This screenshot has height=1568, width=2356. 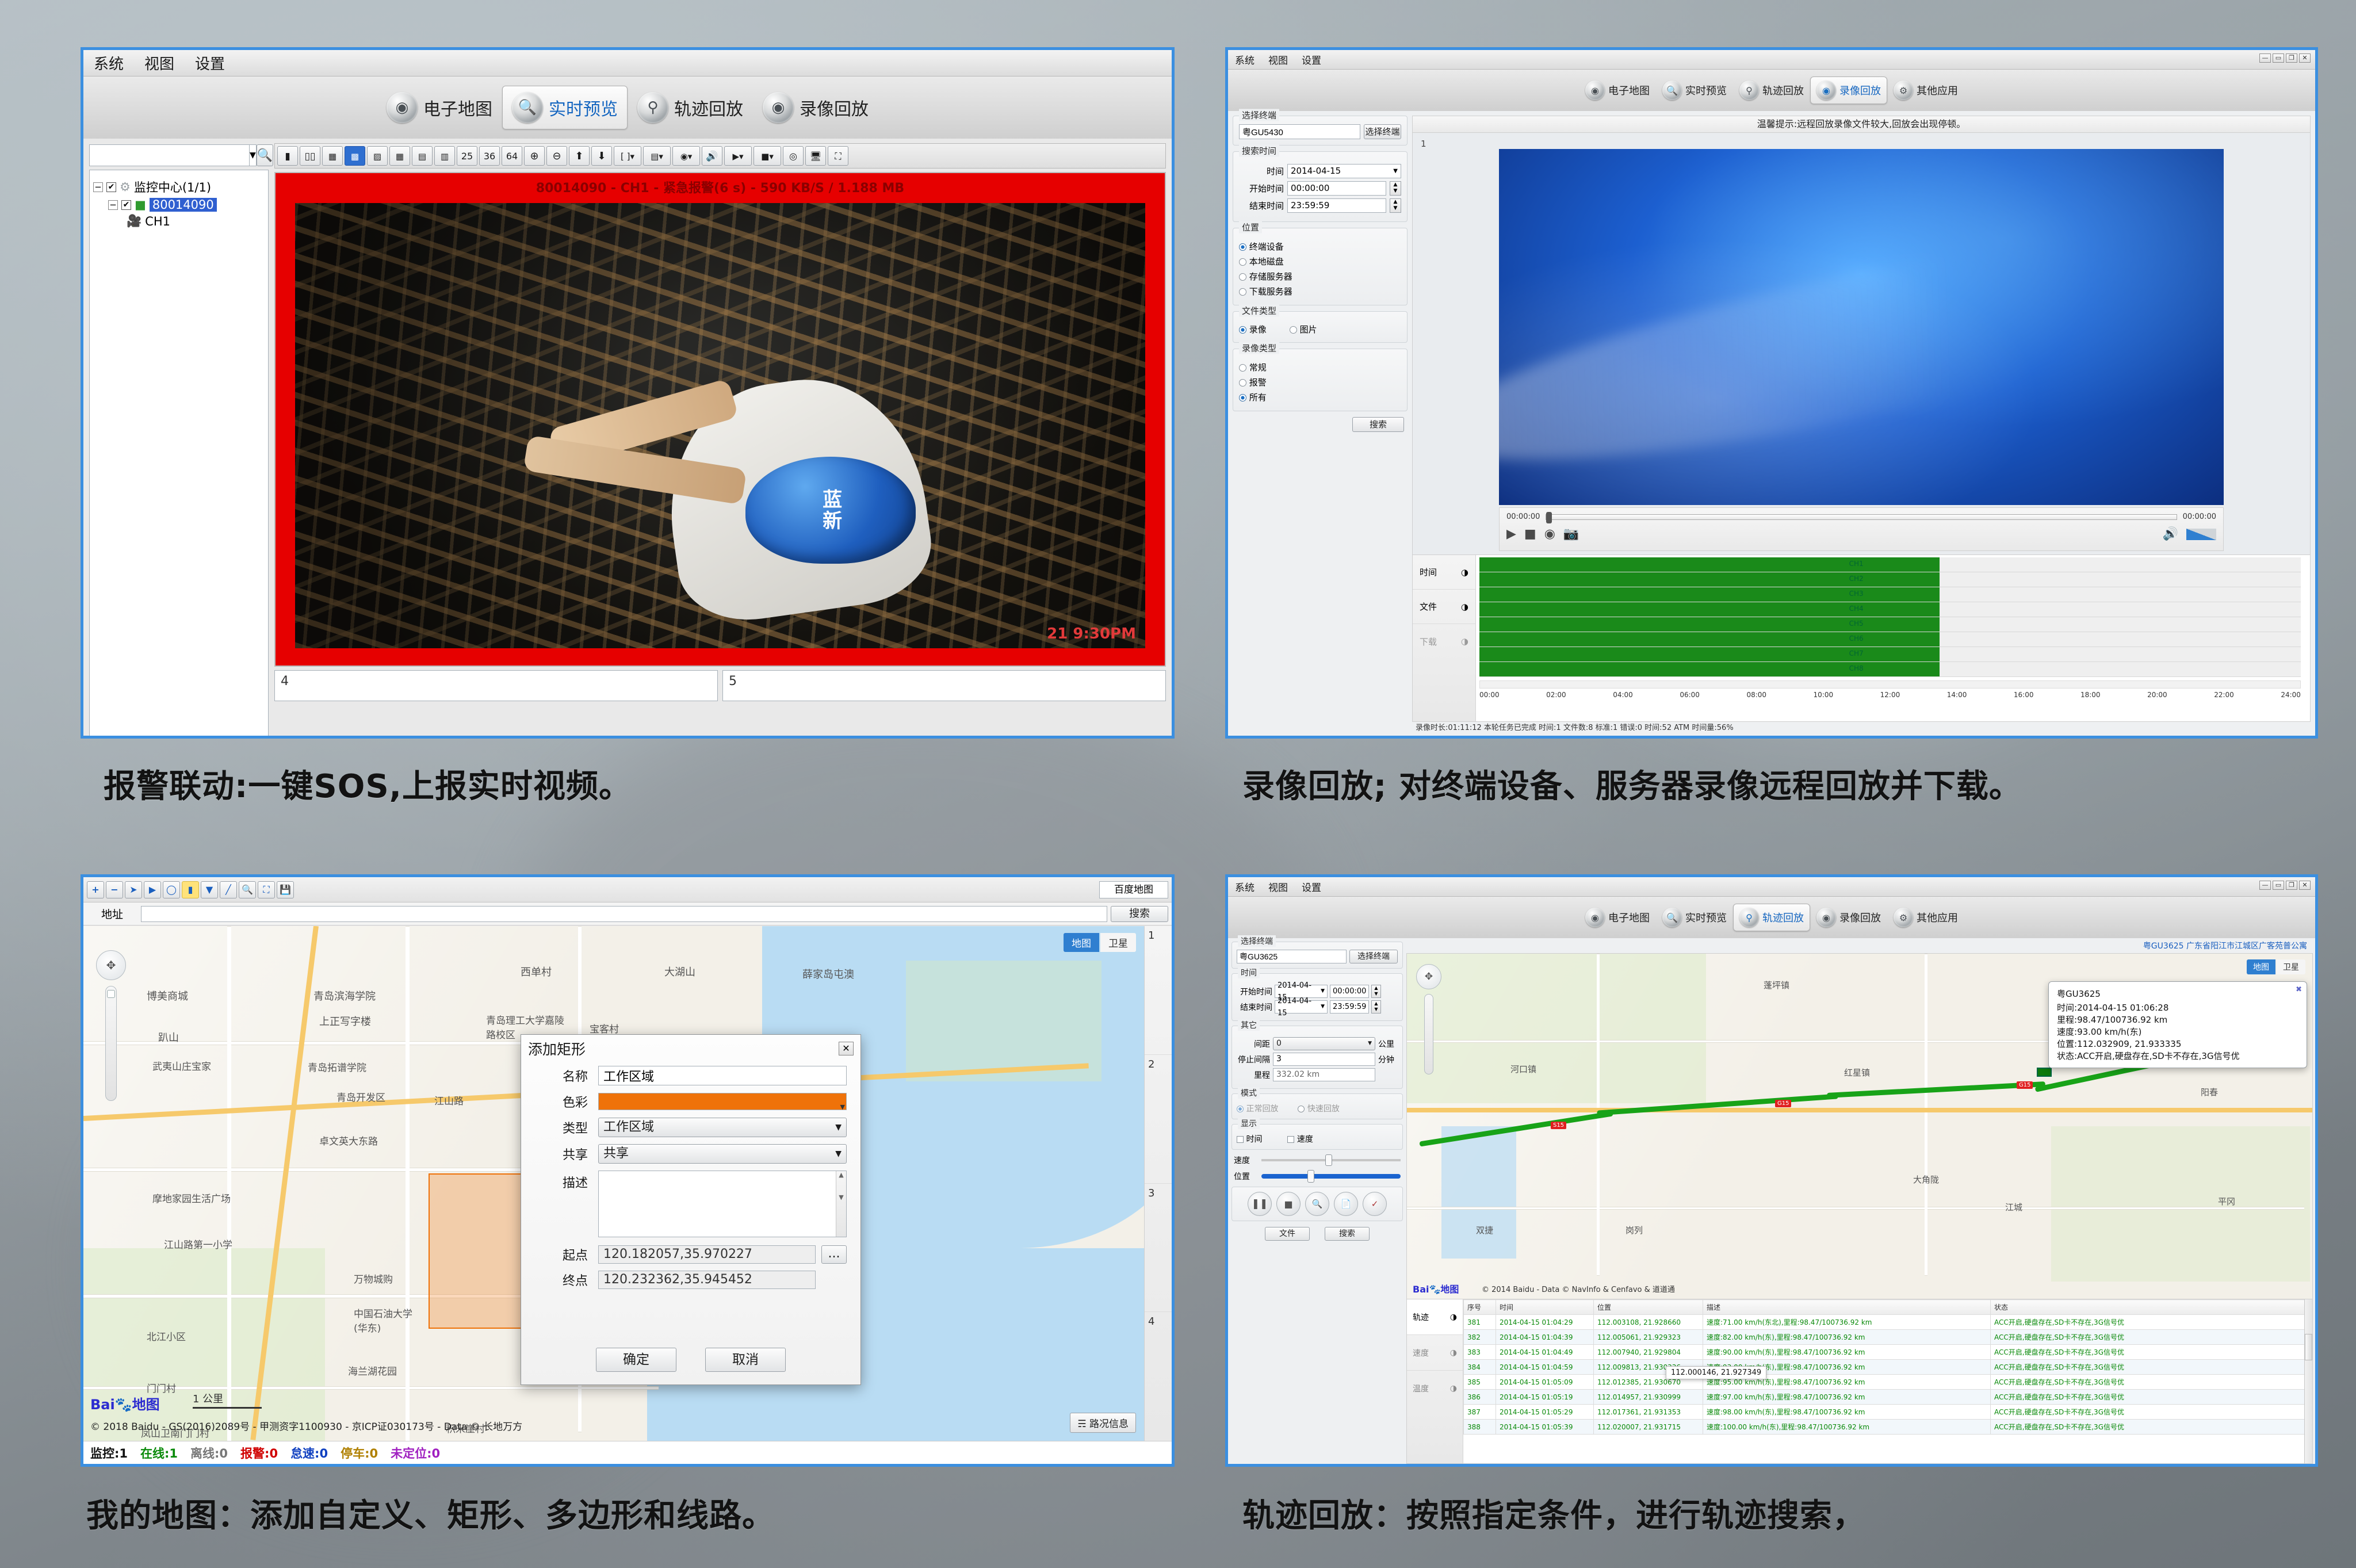 What do you see at coordinates (377, 156) in the screenshot?
I see `layout-8-icon: ▨` at bounding box center [377, 156].